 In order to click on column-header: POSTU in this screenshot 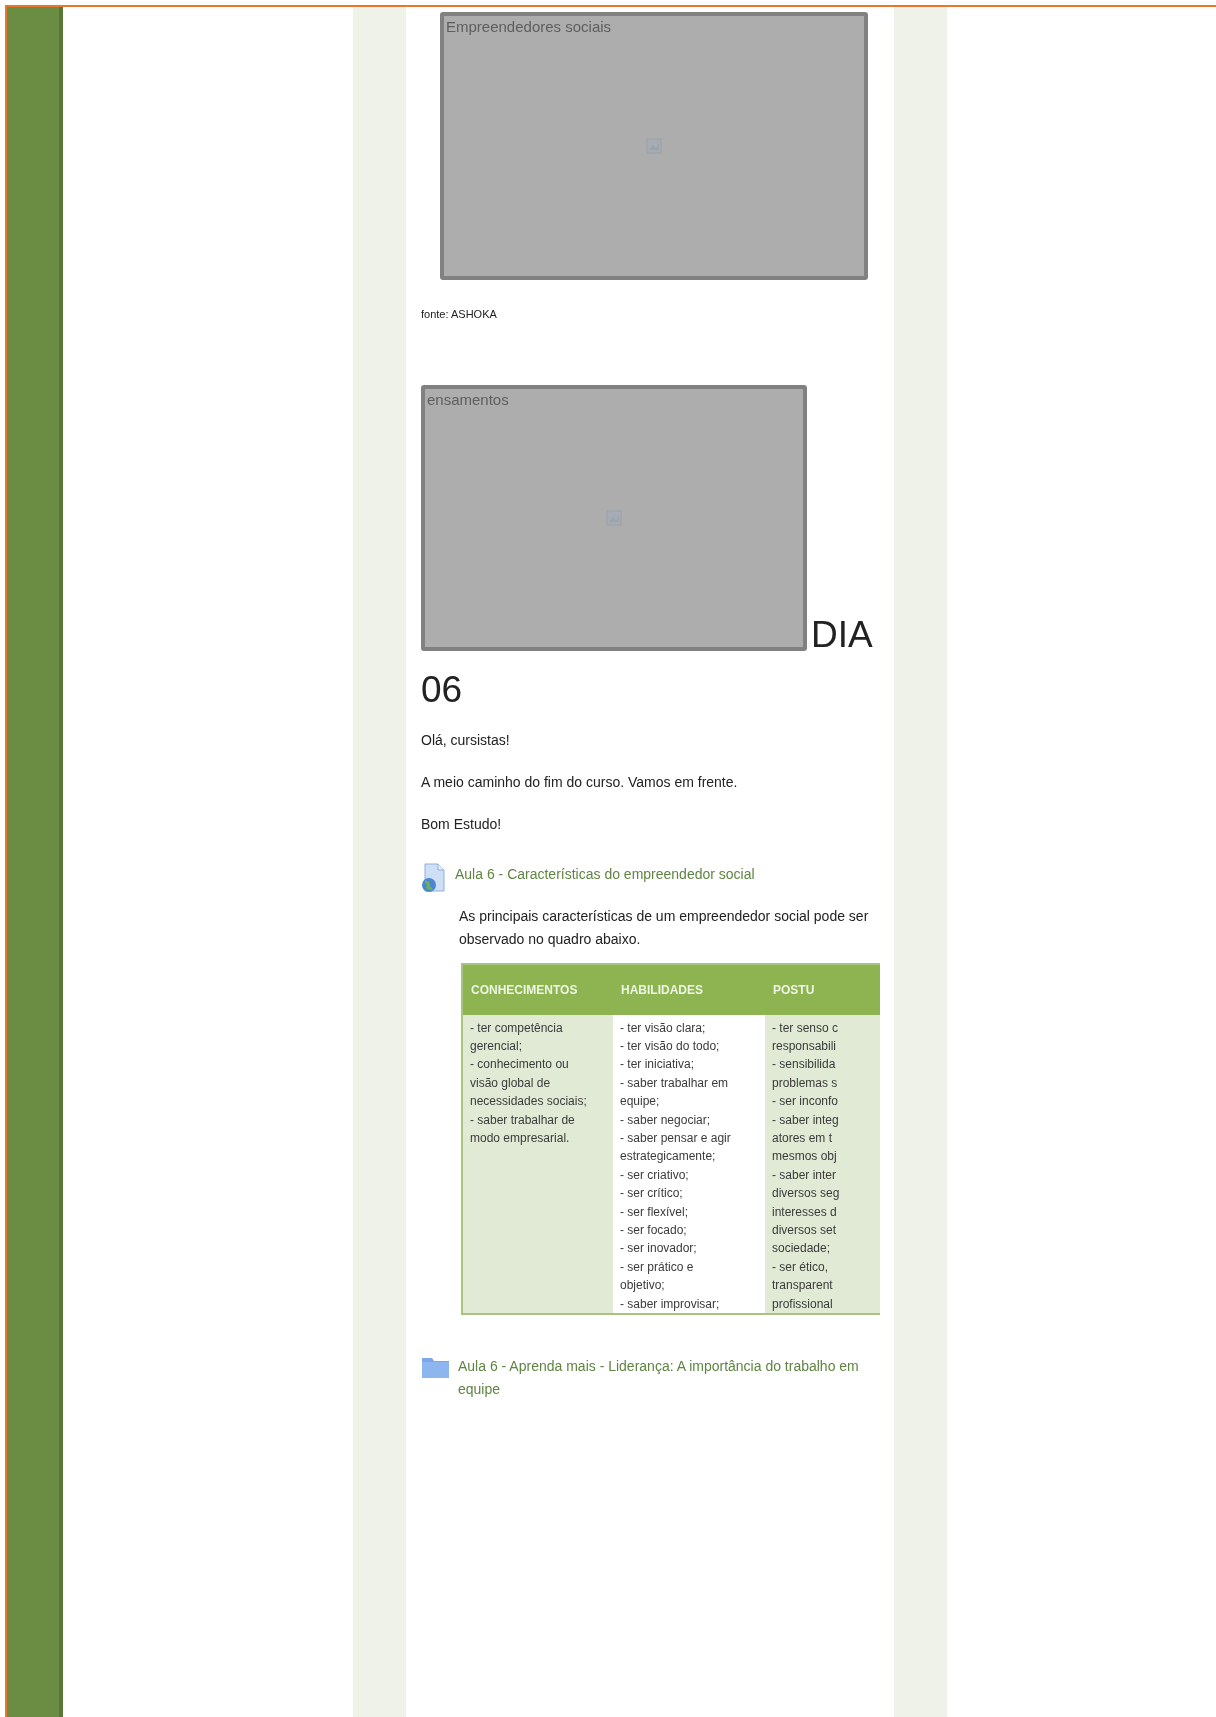, I will do `click(822, 989)`.